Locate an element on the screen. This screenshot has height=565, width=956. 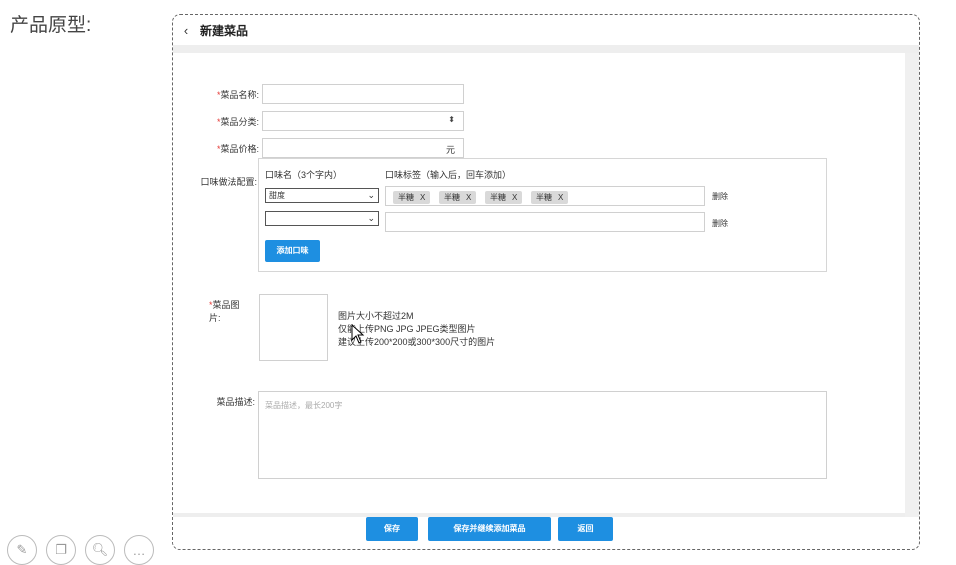
save-continue-button: 保存并继续添加菜品 is located at coordinates (489, 529).